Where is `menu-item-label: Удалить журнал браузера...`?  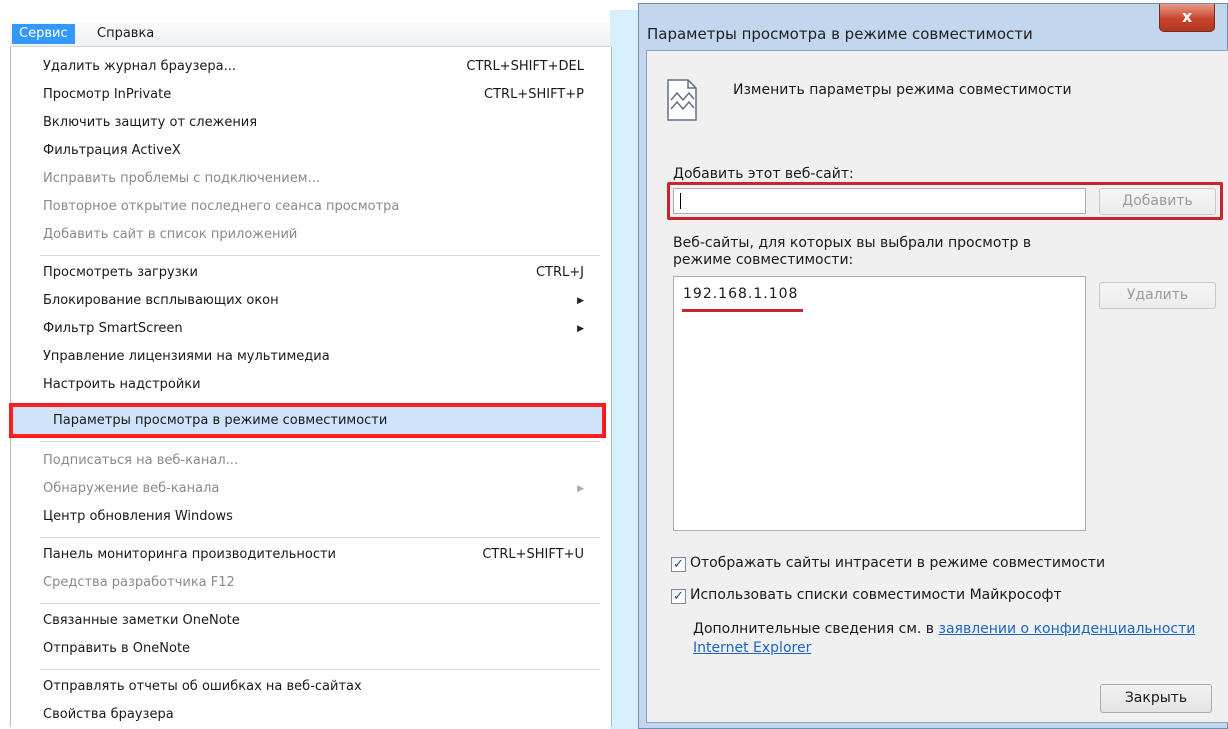 menu-item-label: Удалить журнал браузера... is located at coordinates (140, 66).